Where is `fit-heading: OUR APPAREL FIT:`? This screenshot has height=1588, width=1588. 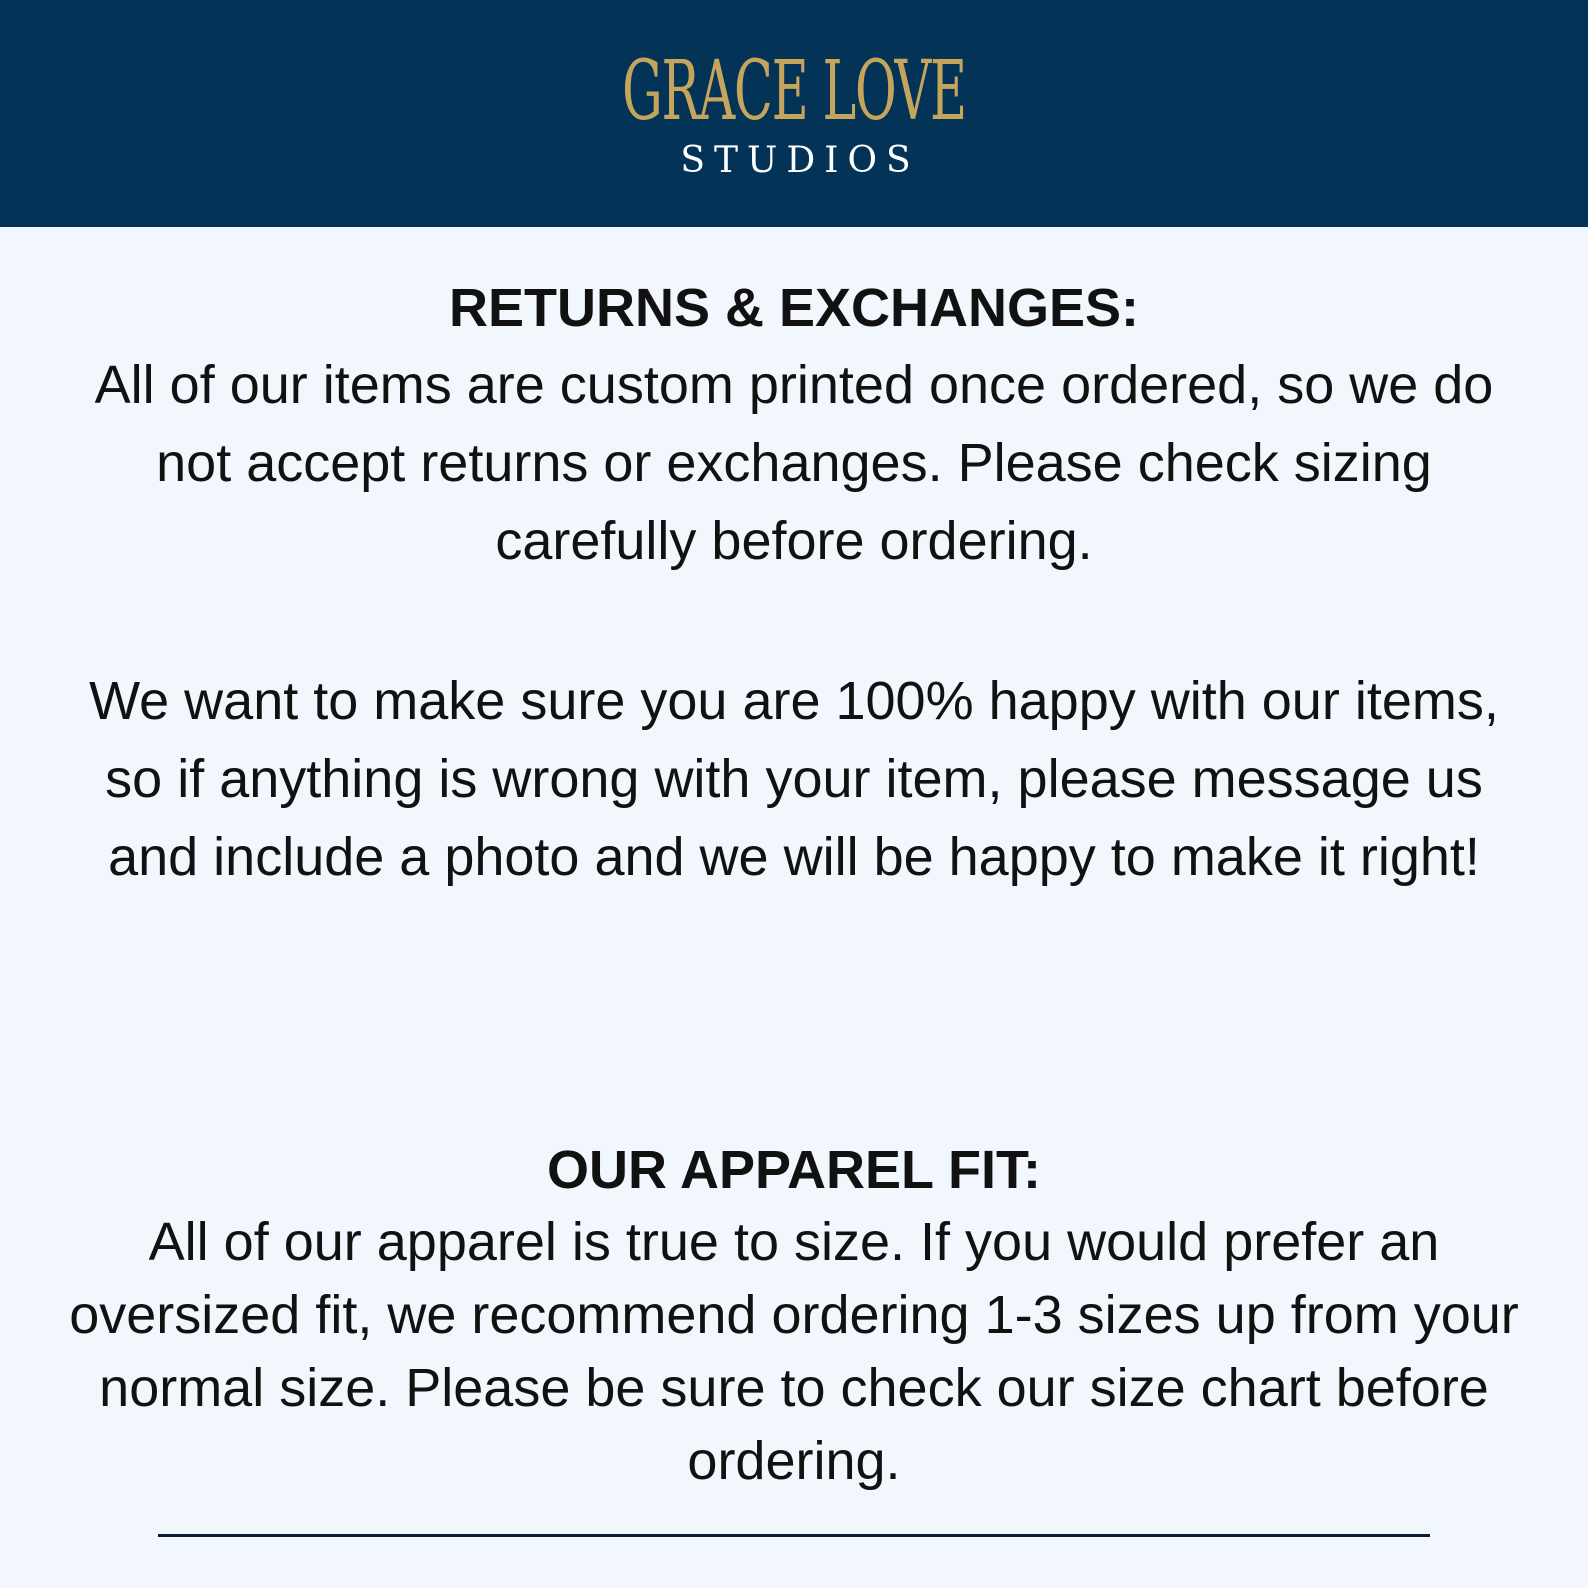
fit-heading: OUR APPAREL FIT: is located at coordinates (793, 1170).